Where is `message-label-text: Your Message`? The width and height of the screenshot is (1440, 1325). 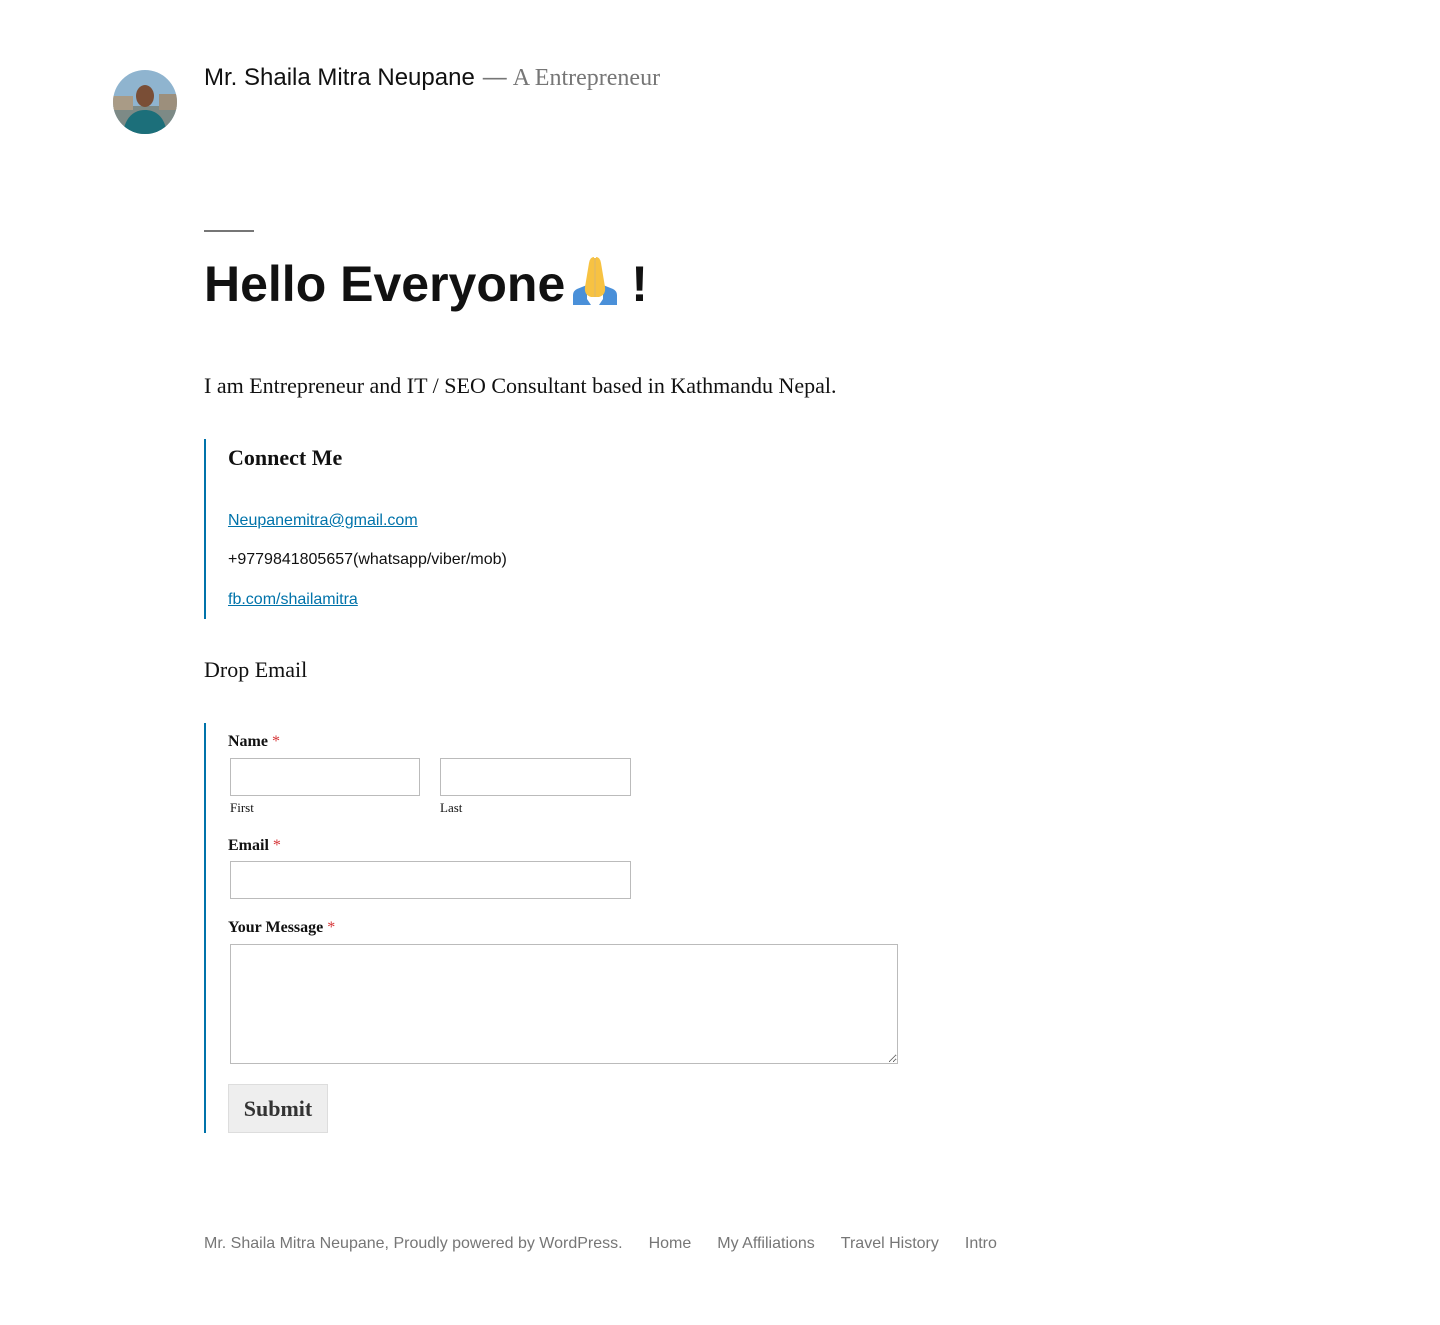 message-label-text: Your Message is located at coordinates (276, 927).